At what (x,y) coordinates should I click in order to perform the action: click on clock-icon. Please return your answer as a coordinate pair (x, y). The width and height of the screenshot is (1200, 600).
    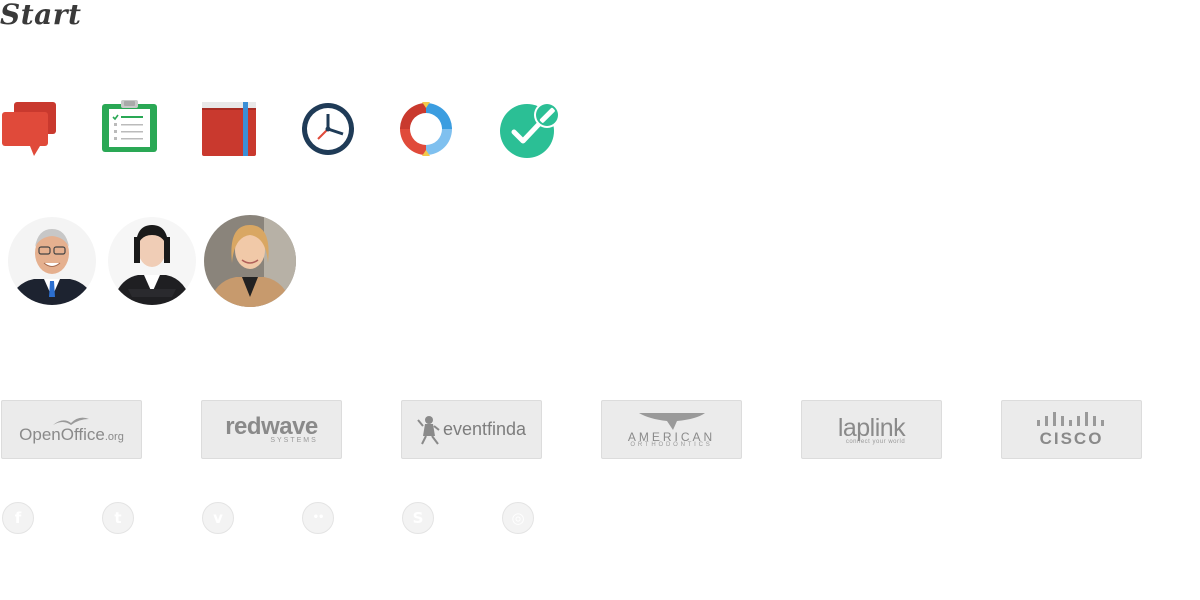
    Looking at the image, I should click on (330, 129).